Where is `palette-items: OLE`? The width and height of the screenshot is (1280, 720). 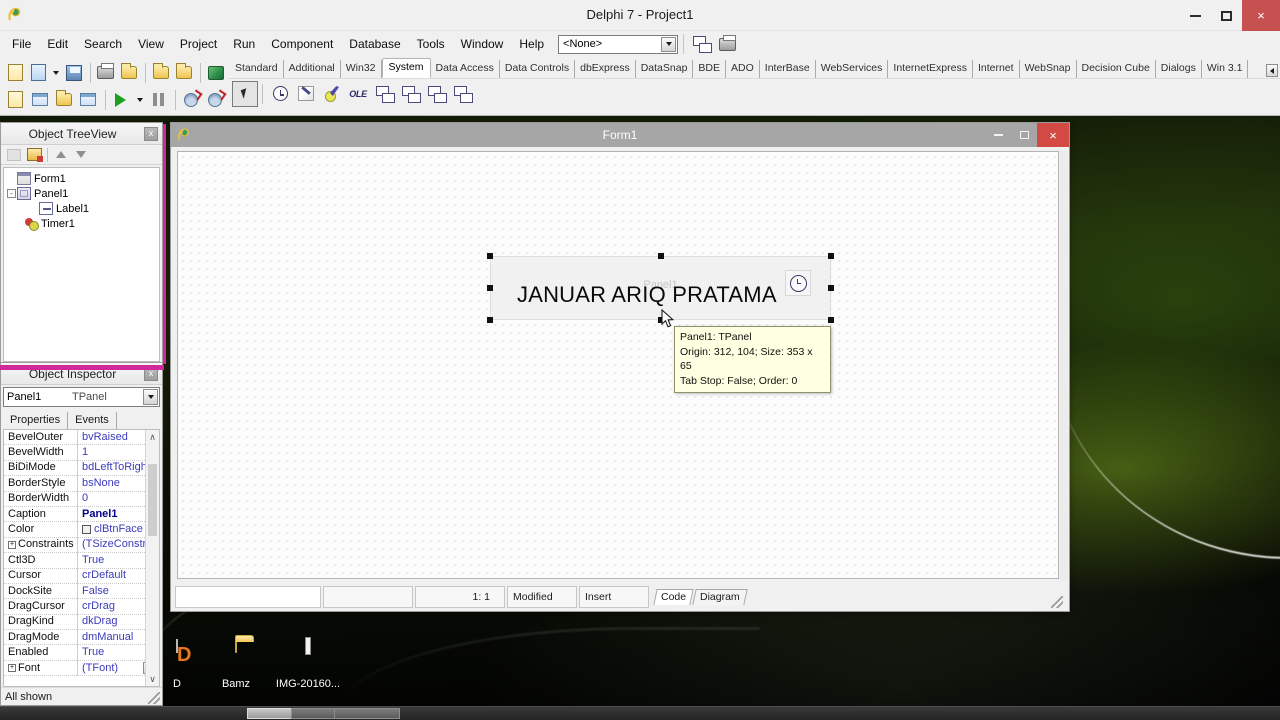
palette-items: OLE is located at coordinates (754, 93).